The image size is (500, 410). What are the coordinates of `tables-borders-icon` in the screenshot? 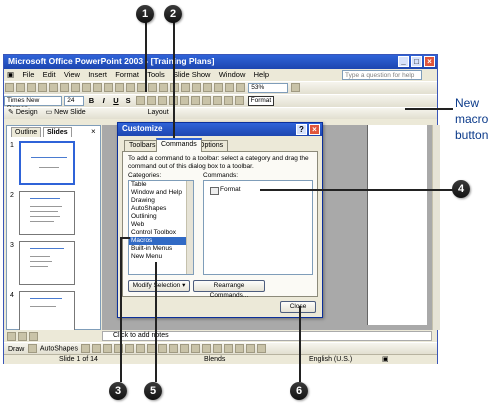 It's located at (196, 87).